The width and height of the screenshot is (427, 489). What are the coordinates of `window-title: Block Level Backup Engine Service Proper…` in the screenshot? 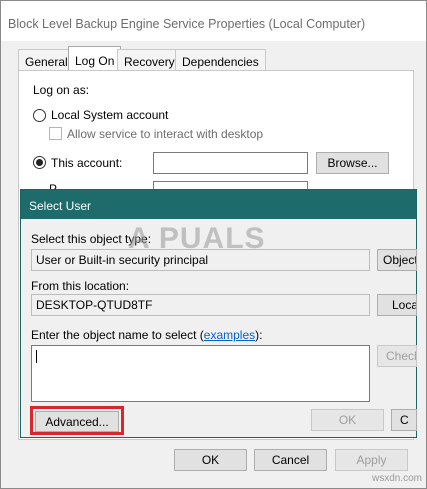 It's located at (187, 24).